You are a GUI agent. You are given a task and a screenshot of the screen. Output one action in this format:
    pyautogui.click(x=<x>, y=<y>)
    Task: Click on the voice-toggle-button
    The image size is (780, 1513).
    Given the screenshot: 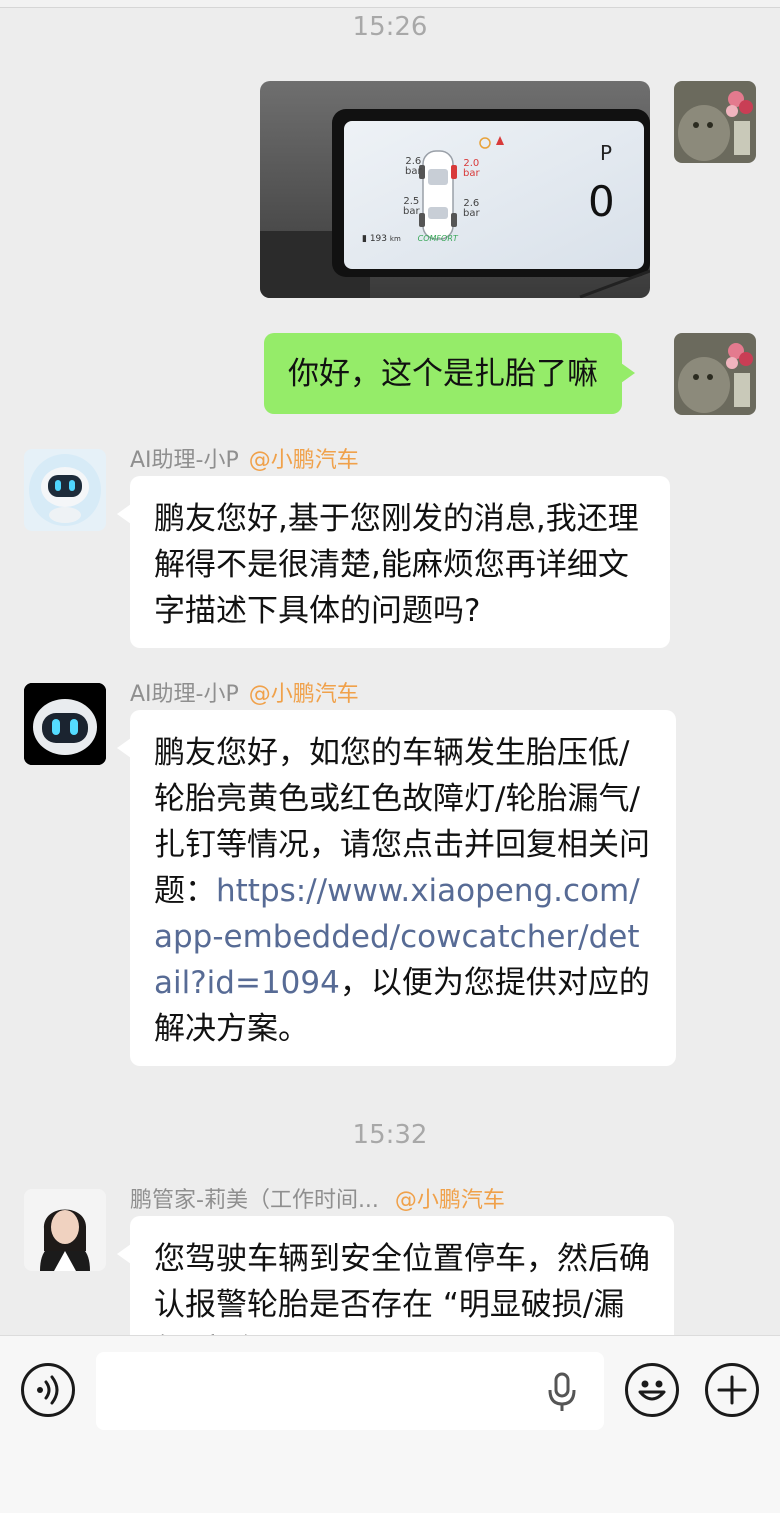 What is the action you would take?
    pyautogui.click(x=48, y=1390)
    